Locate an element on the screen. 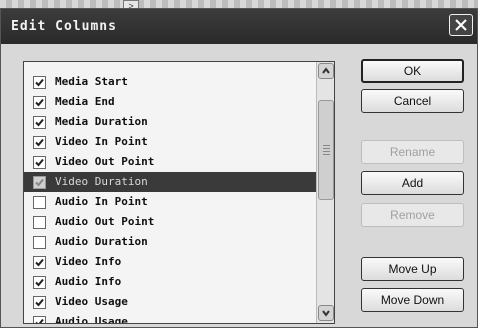  vertical-scrollbar is located at coordinates (325, 192).